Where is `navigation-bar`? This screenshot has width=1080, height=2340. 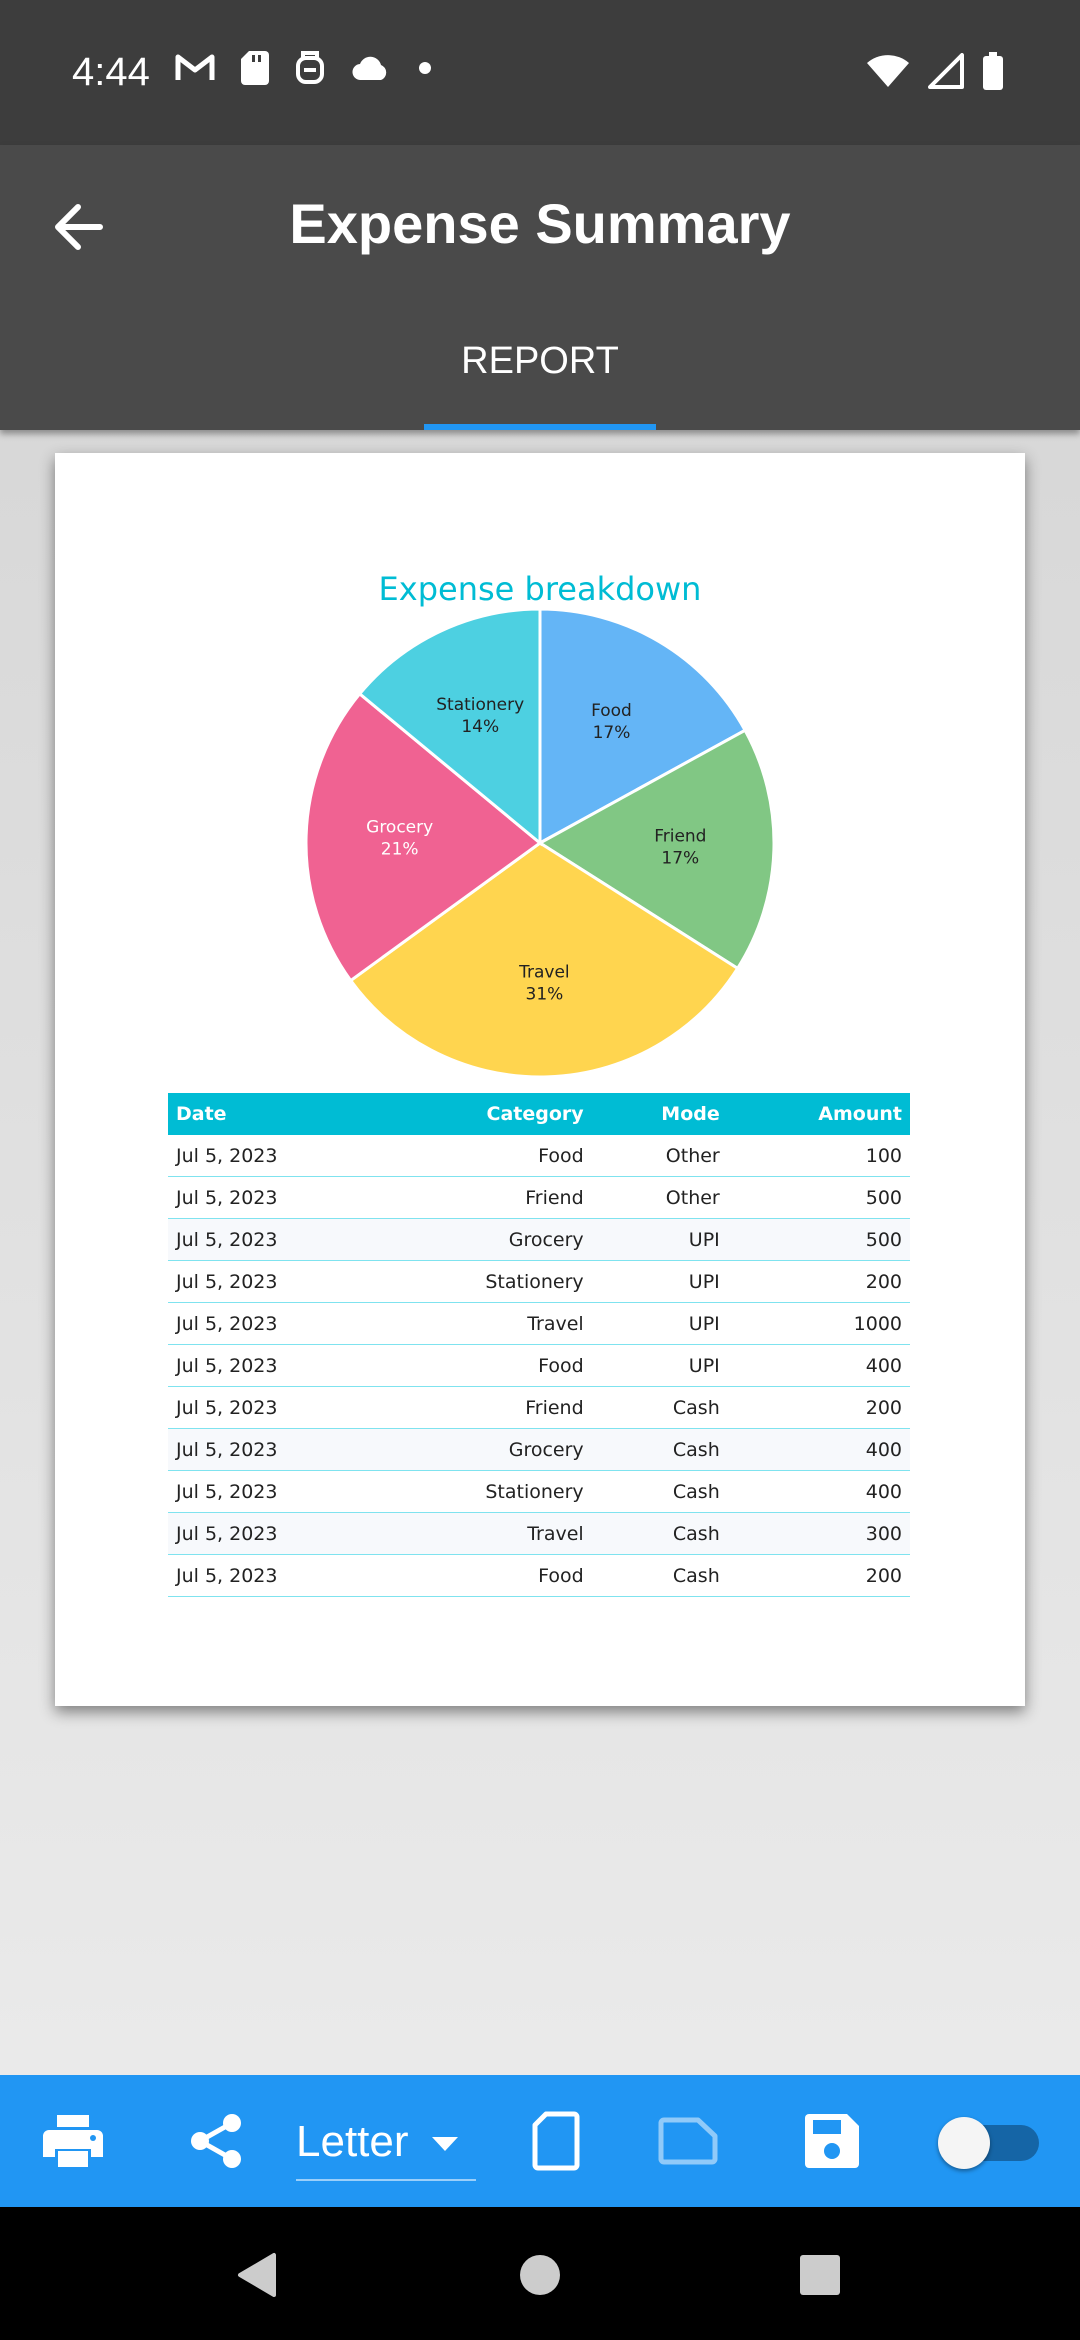 navigation-bar is located at coordinates (540, 2273).